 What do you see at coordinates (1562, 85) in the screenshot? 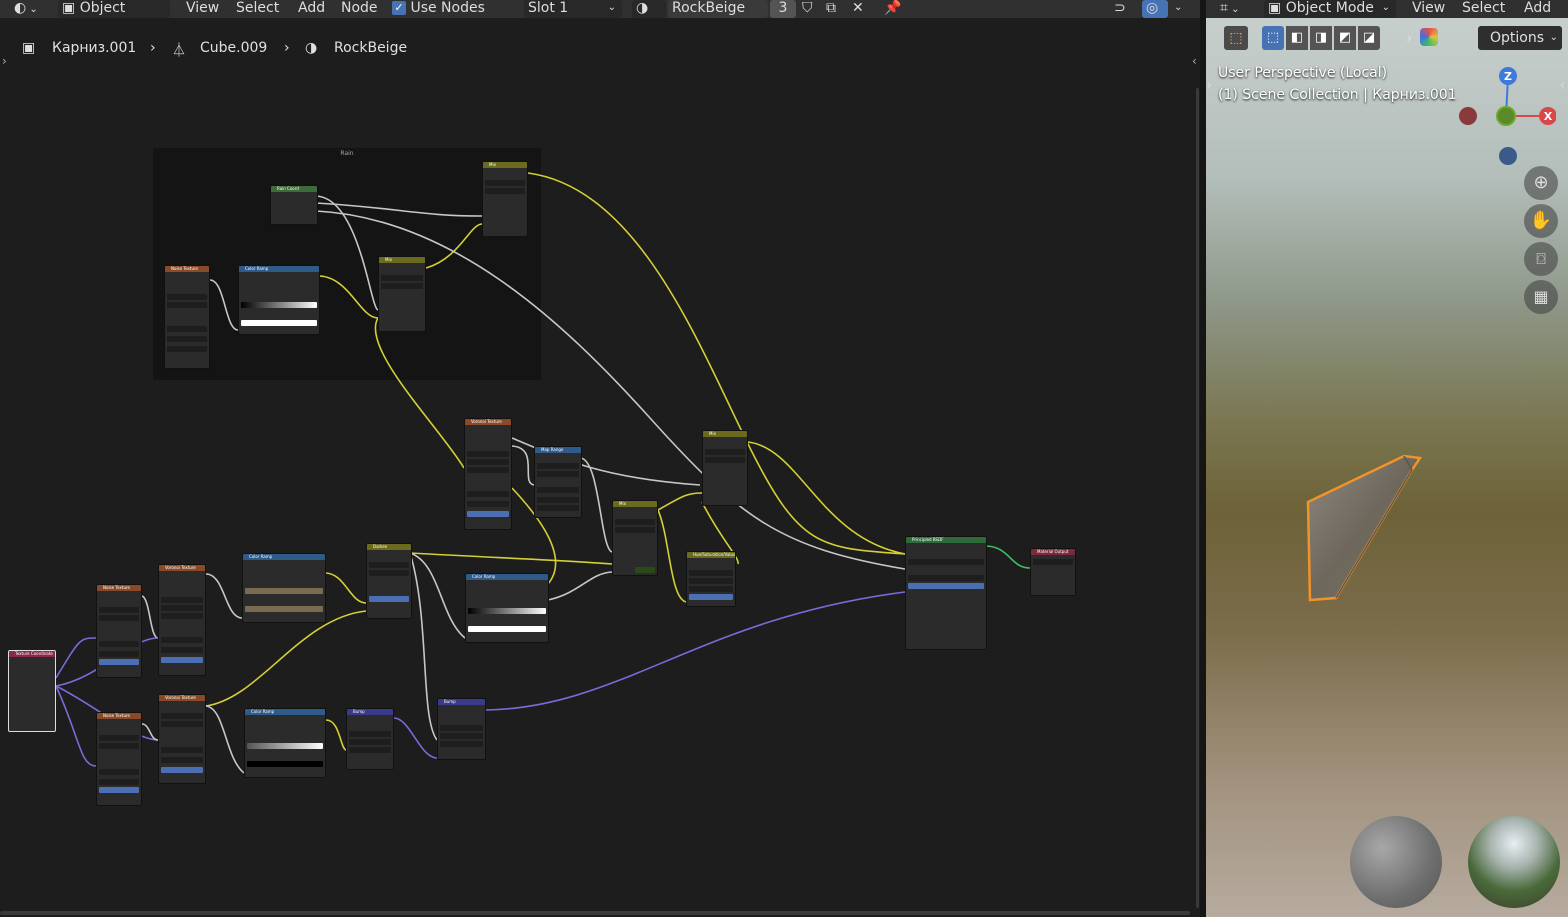
I see `sidebar-toggle-right: ‹` at bounding box center [1562, 85].